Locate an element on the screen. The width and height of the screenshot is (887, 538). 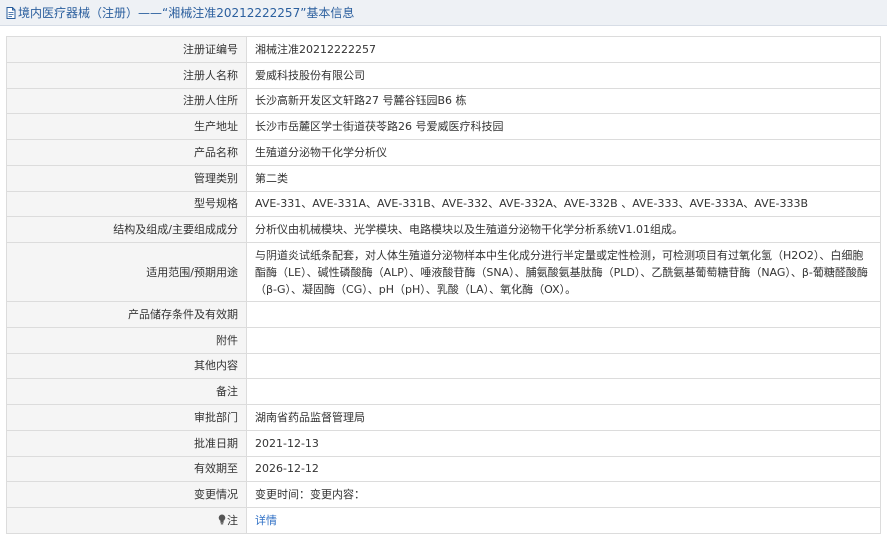
table-row: 变更情况 变更时间：变更内容： is located at coordinates (443, 494).